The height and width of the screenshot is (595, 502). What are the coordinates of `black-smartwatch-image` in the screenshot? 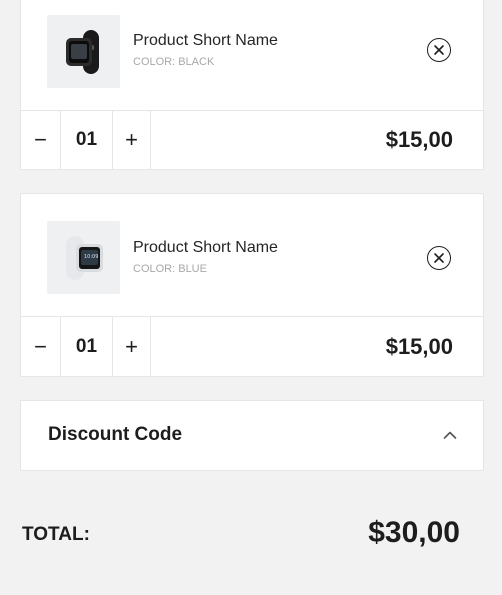 It's located at (82, 51).